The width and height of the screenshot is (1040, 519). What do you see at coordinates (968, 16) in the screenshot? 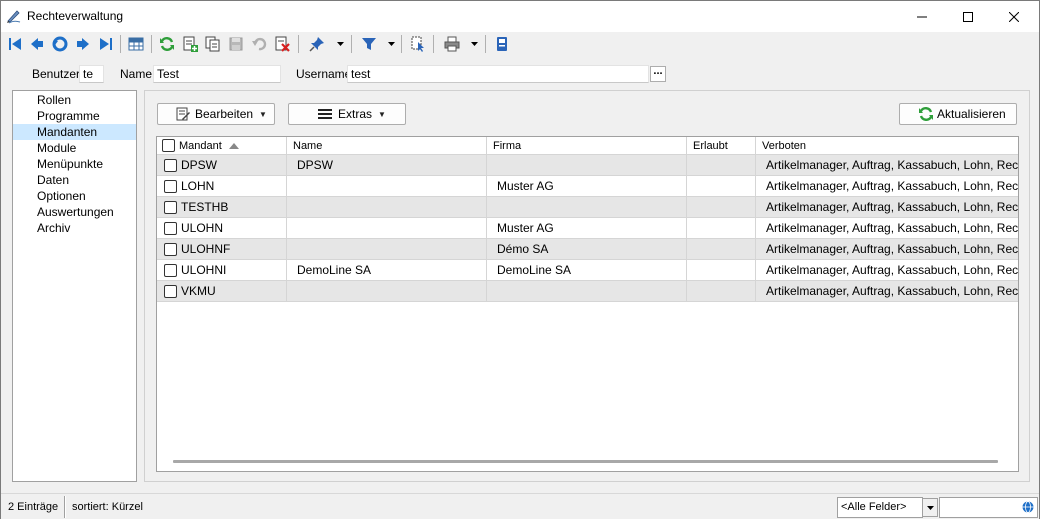
I see `maximize-button` at bounding box center [968, 16].